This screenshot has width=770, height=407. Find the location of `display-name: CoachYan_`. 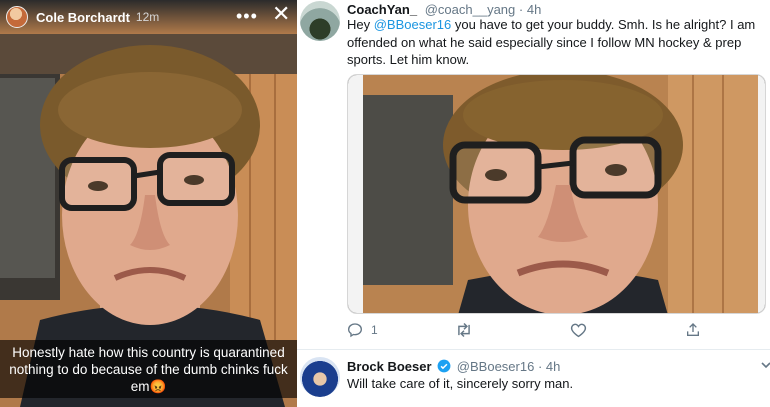

display-name: CoachYan_ is located at coordinates (382, 9).